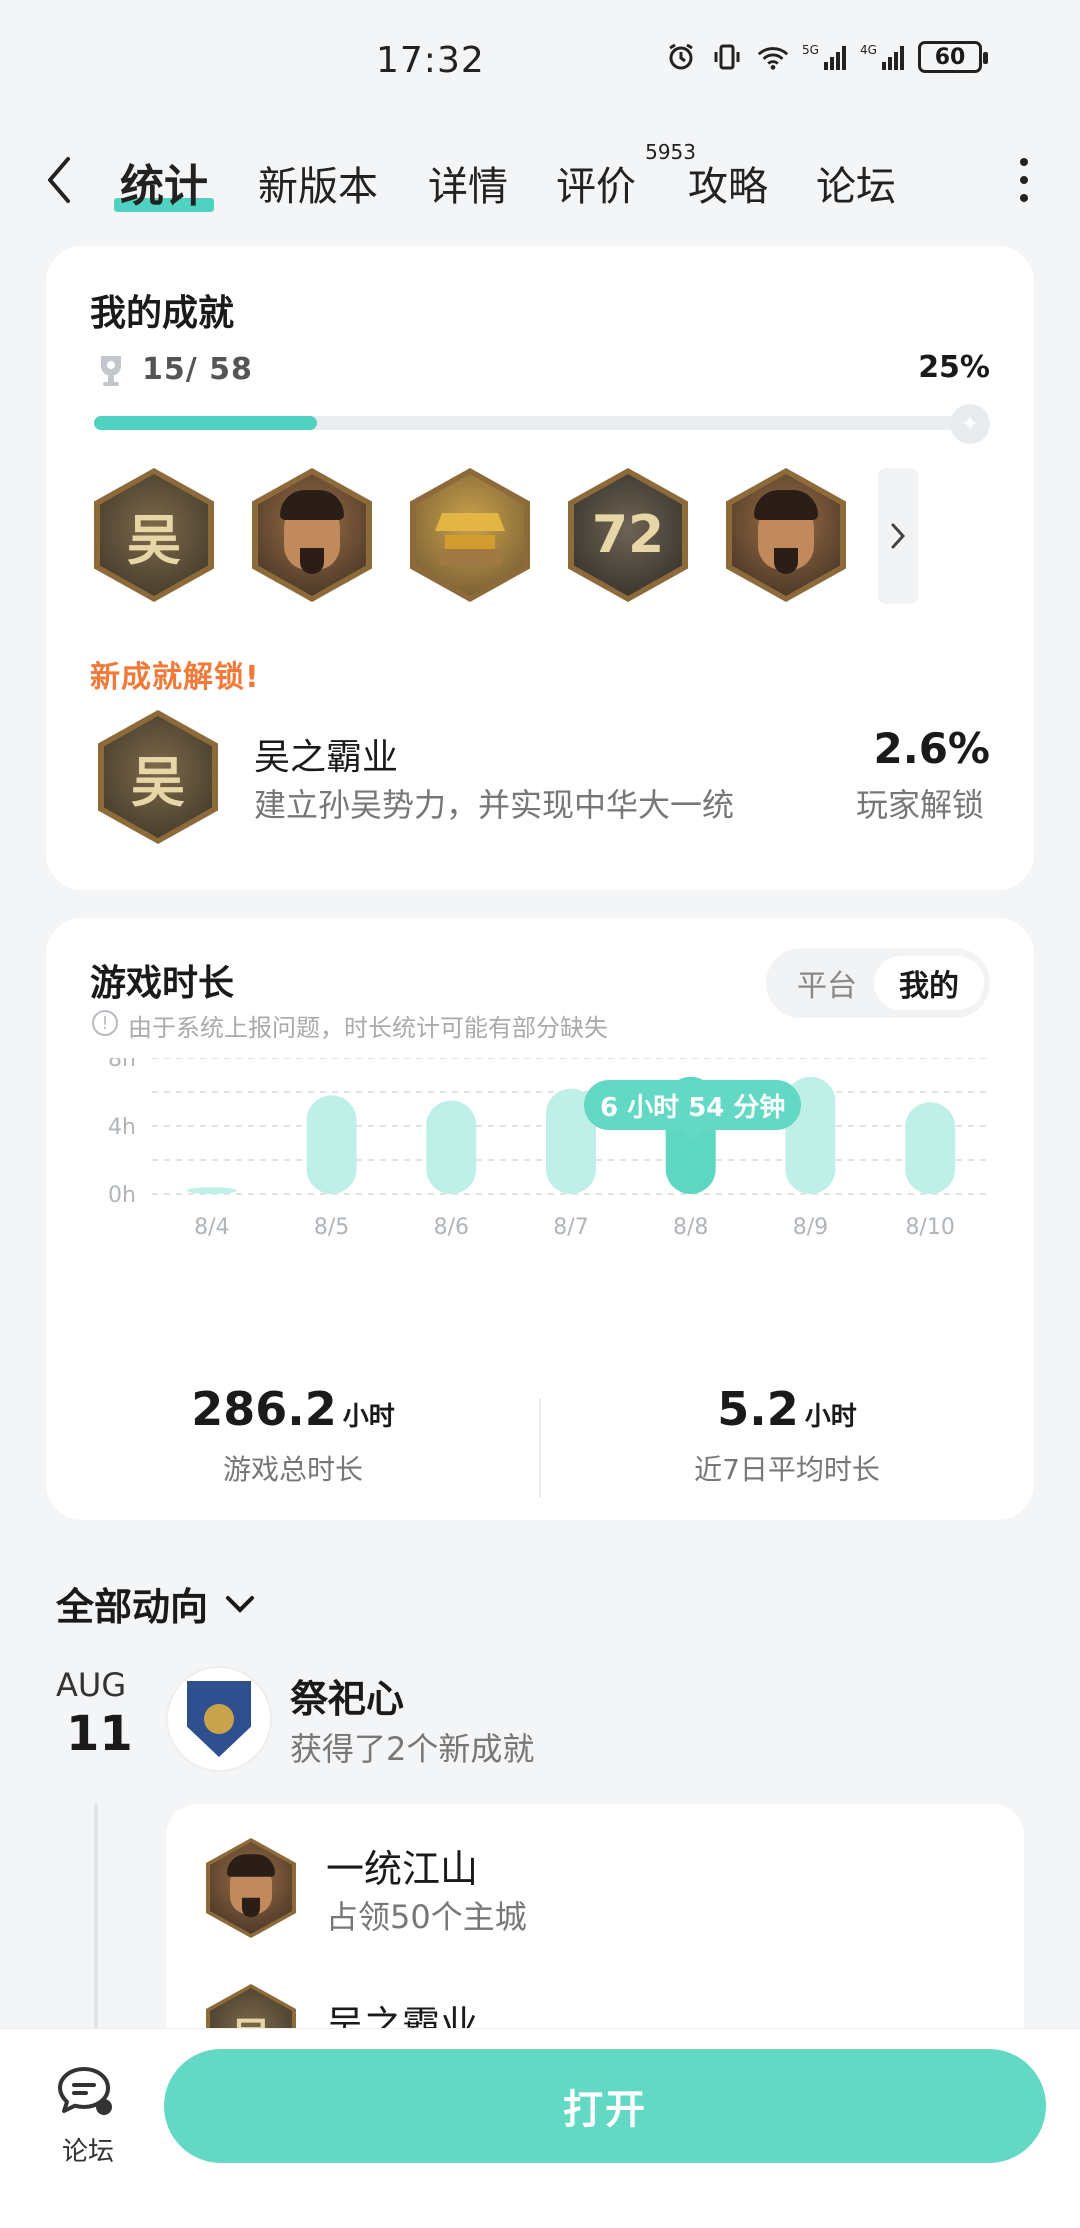  What do you see at coordinates (827, 983) in the screenshot?
I see `toggle-platform: 平台` at bounding box center [827, 983].